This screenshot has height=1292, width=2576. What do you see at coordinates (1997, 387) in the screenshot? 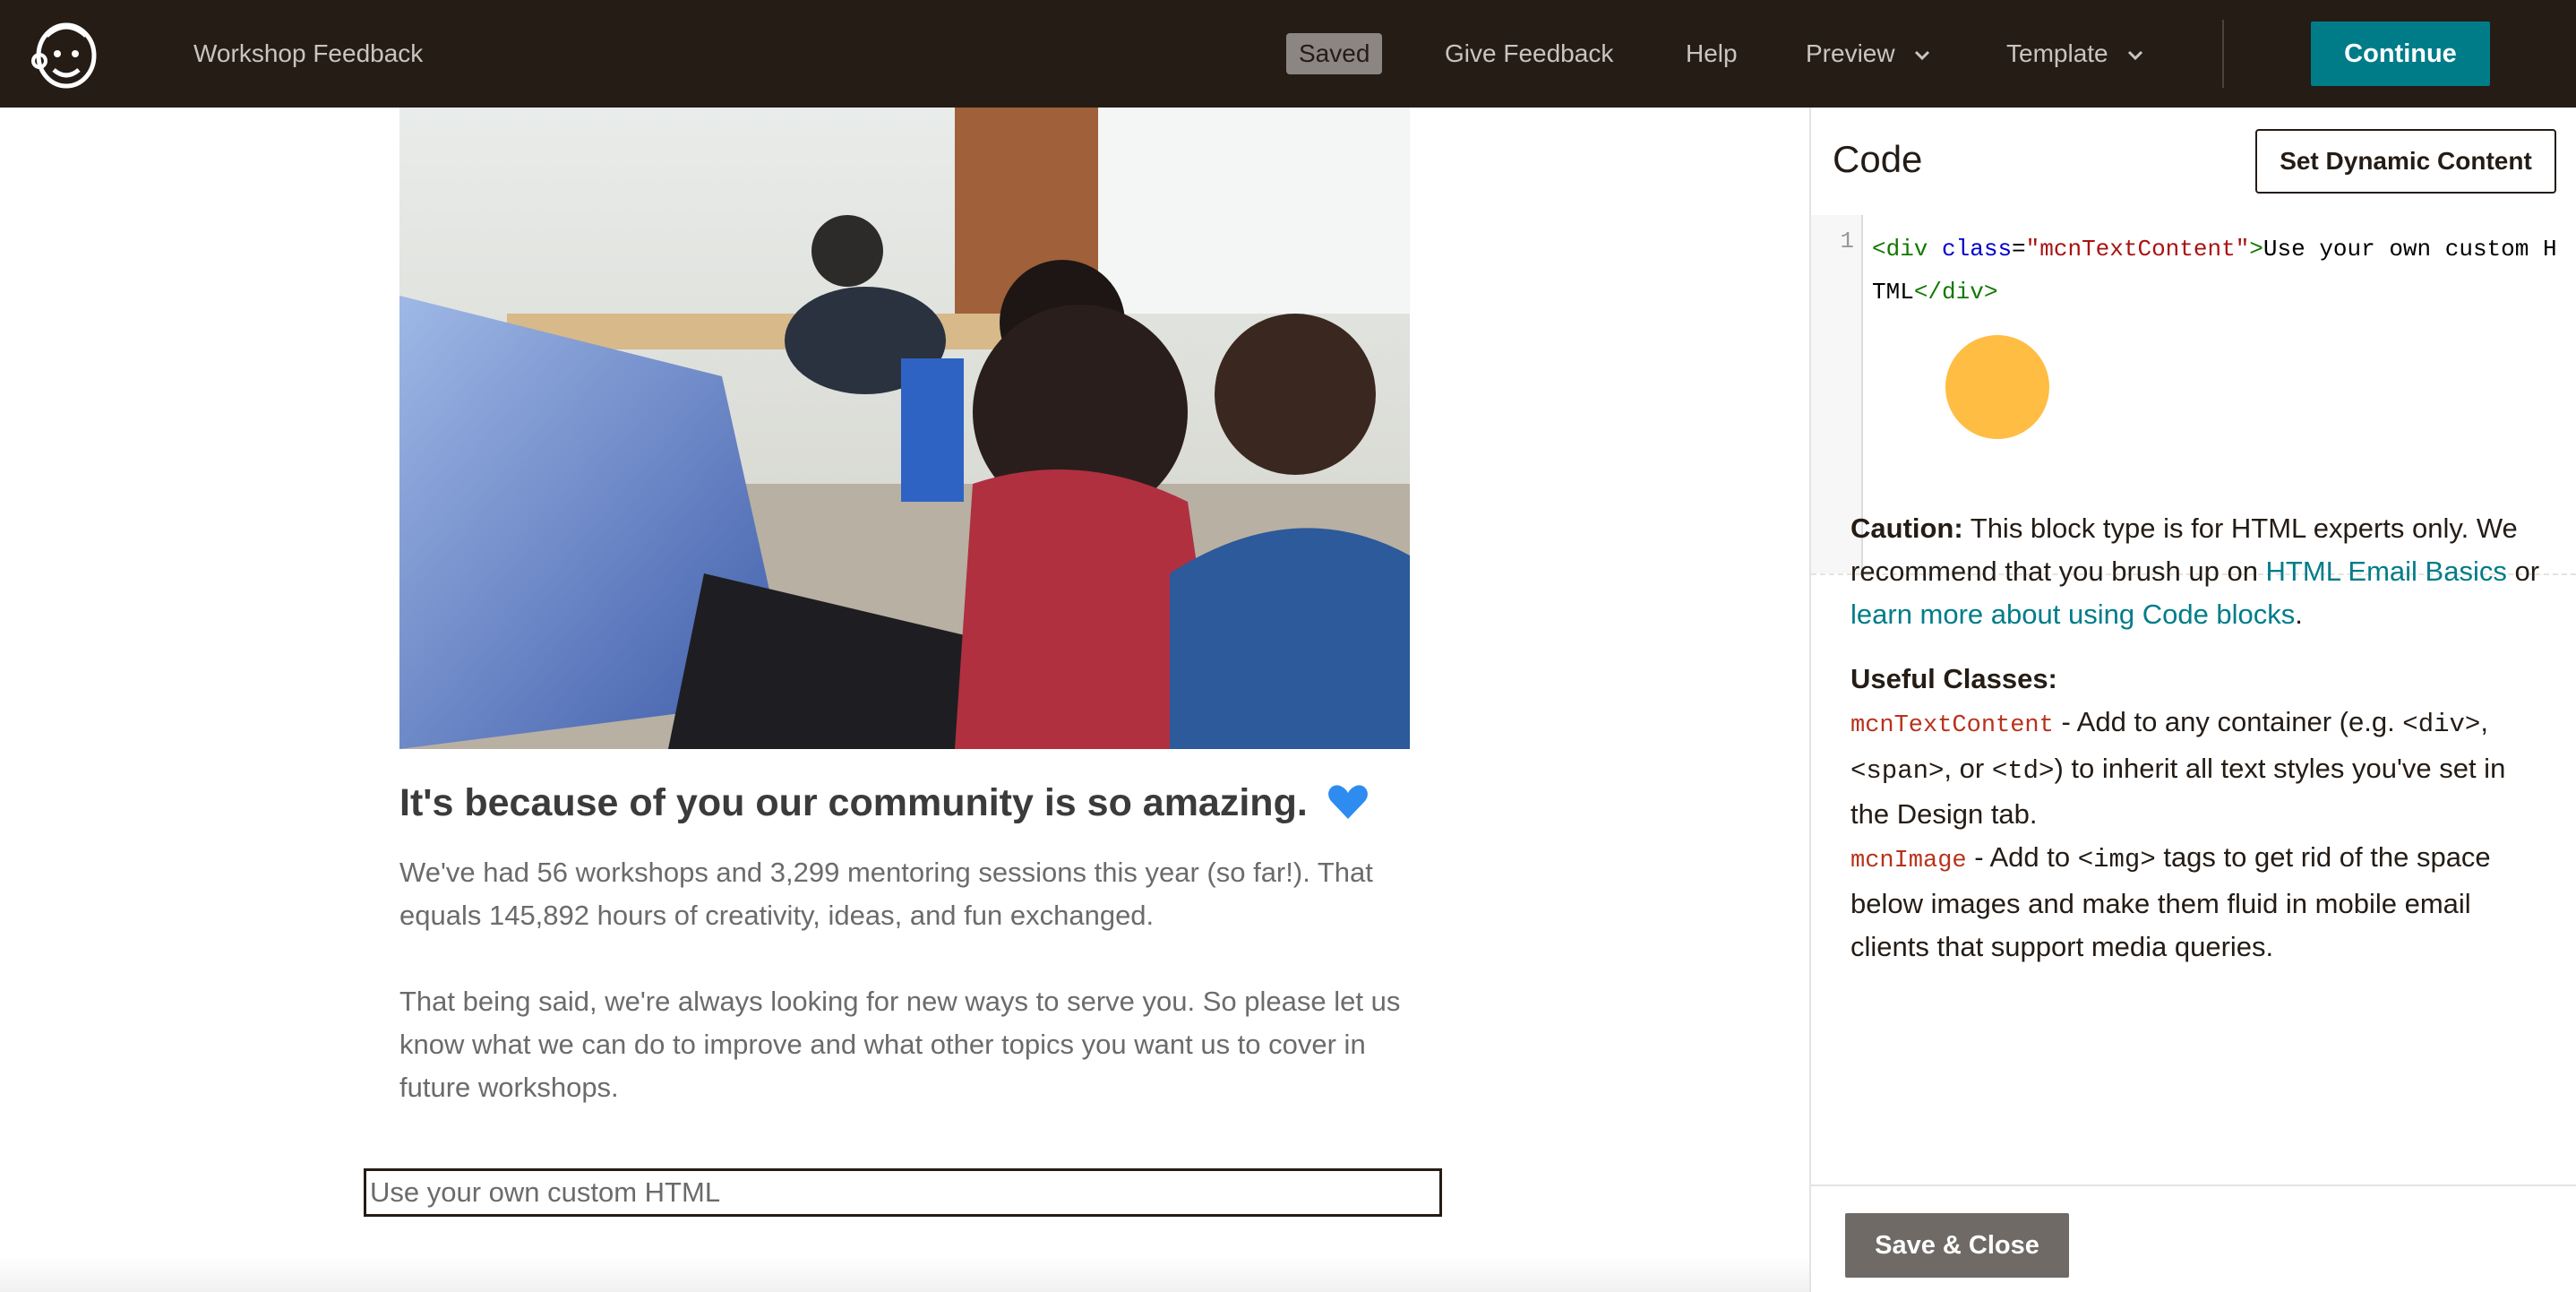
I see `click-highlight-indicator` at bounding box center [1997, 387].